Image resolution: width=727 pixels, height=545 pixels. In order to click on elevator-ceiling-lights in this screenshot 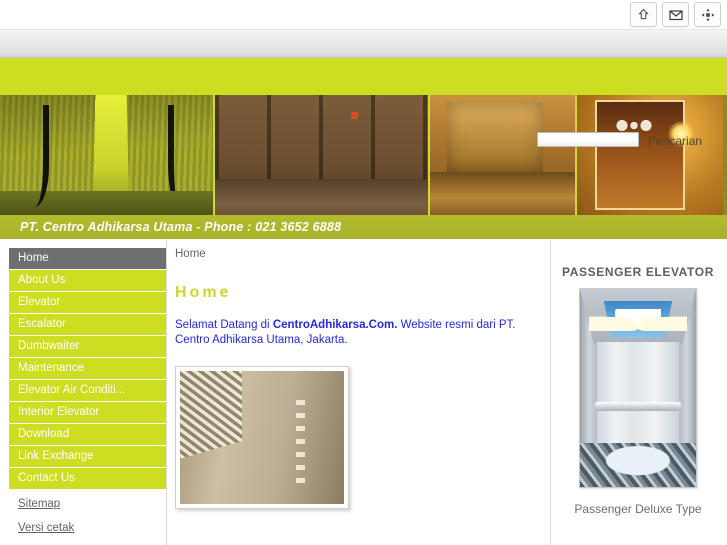, I will do `click(638, 320)`.